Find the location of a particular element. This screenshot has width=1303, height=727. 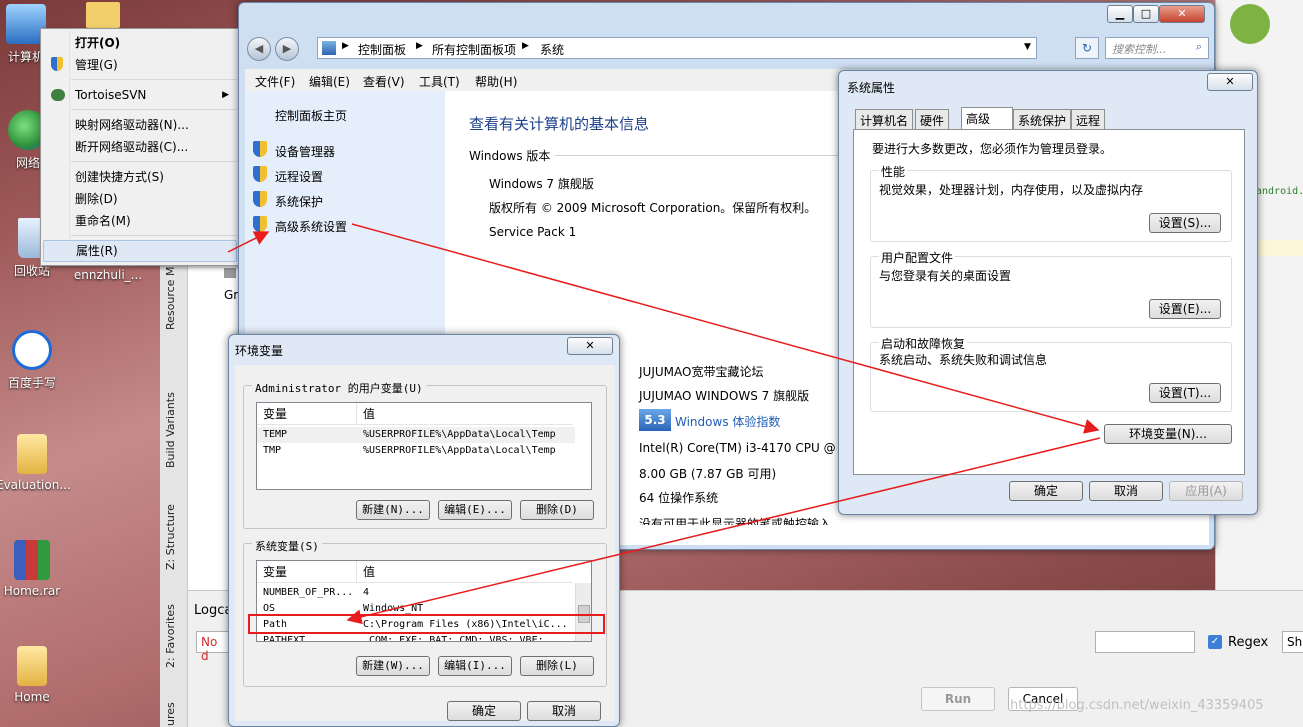

arrow-properties-to-advanced is located at coordinates (248, 242).